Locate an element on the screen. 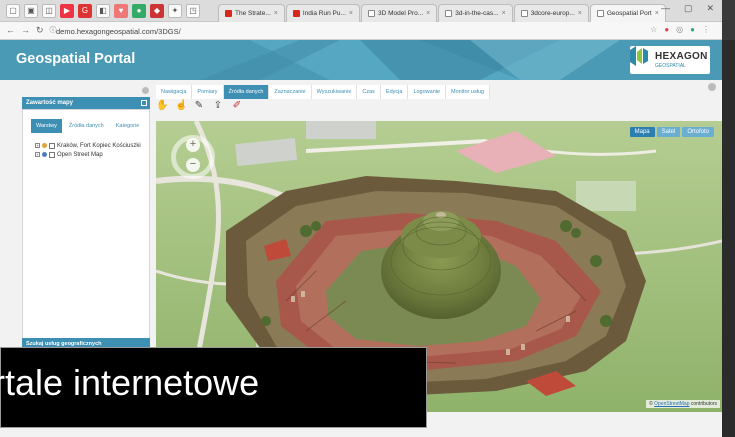  module-tab: Zaznaczanie is located at coordinates (290, 92).